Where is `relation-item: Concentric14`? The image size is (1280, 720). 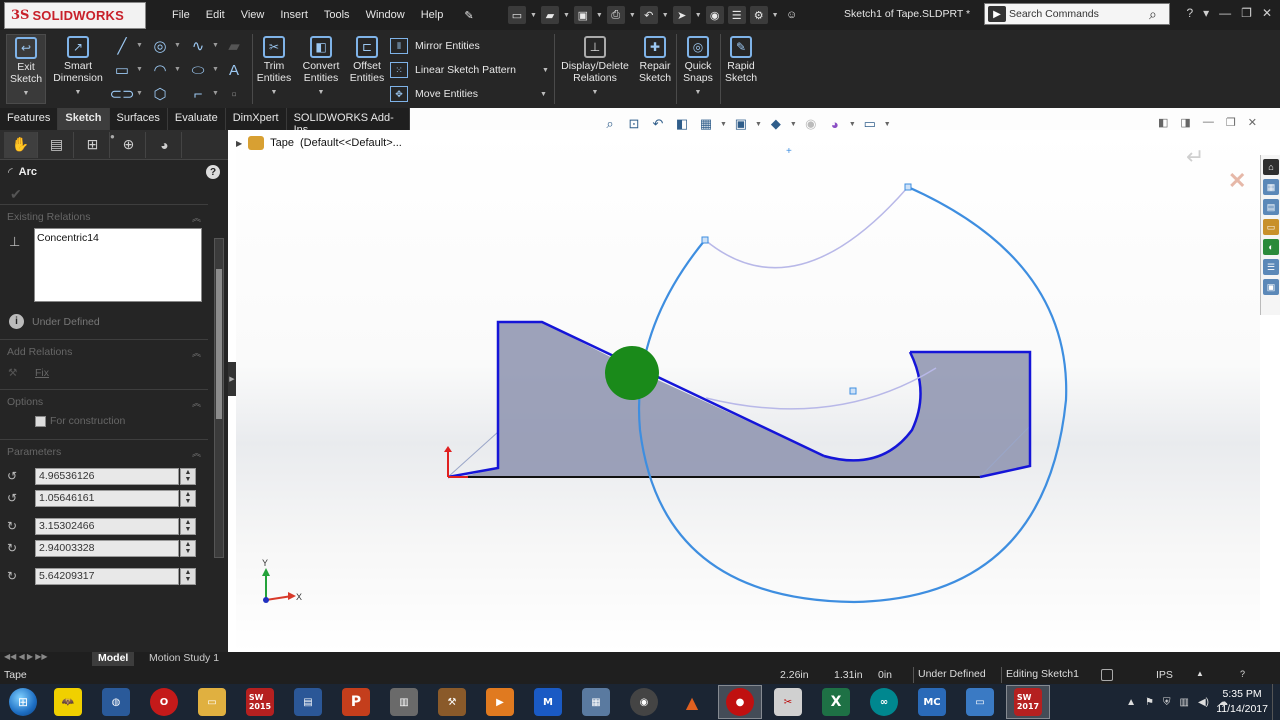
relation-item: Concentric14 is located at coordinates (118, 238).